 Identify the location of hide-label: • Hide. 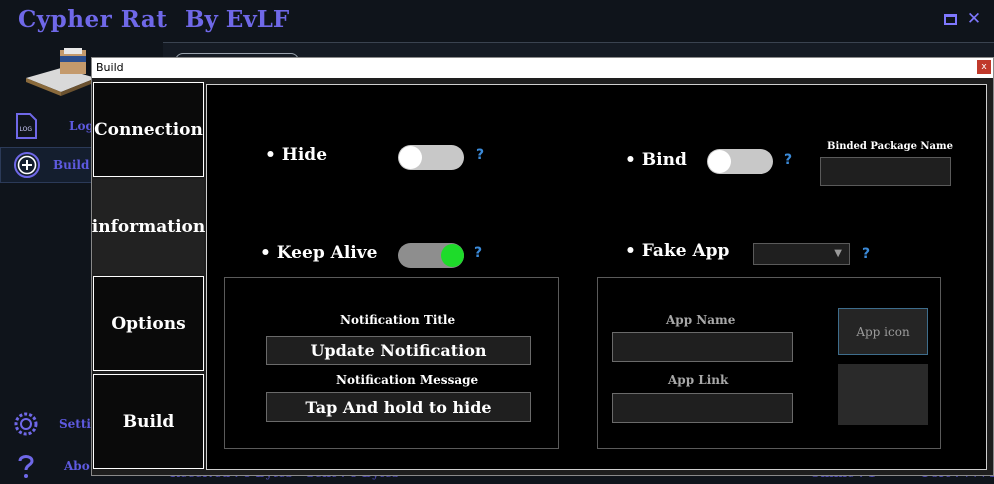
(296, 155).